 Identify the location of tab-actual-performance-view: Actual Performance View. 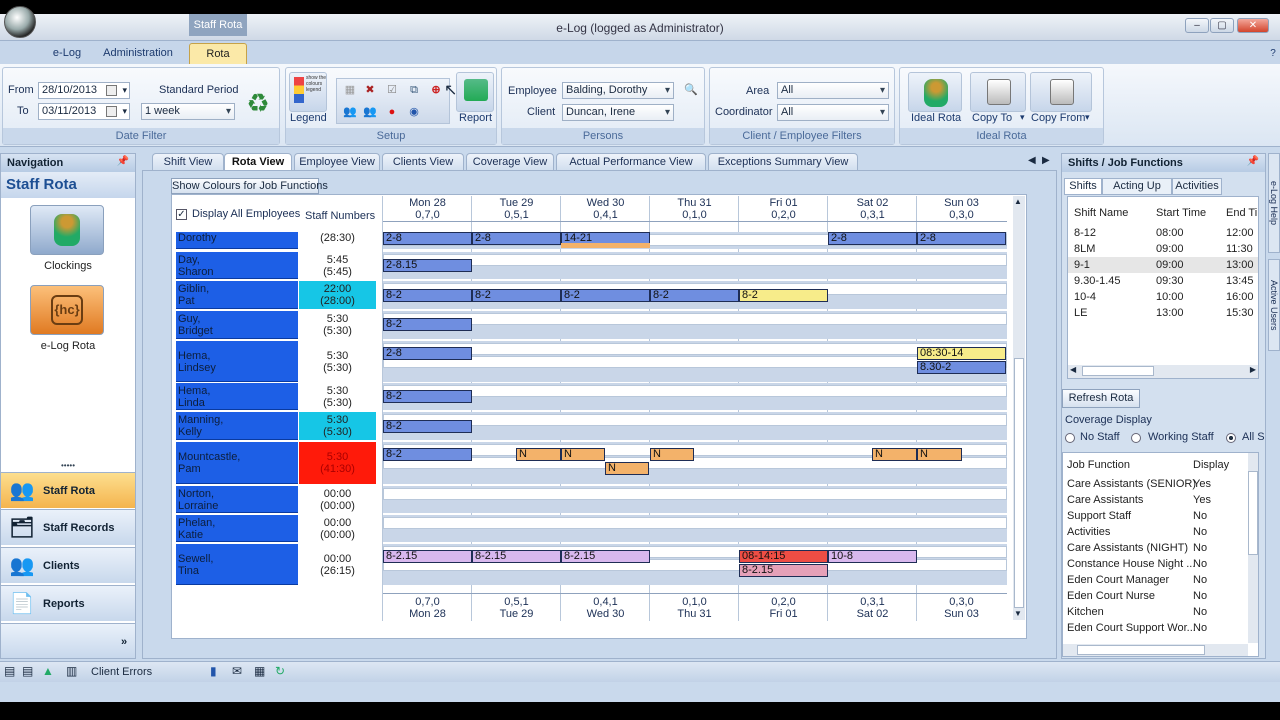
(631, 161).